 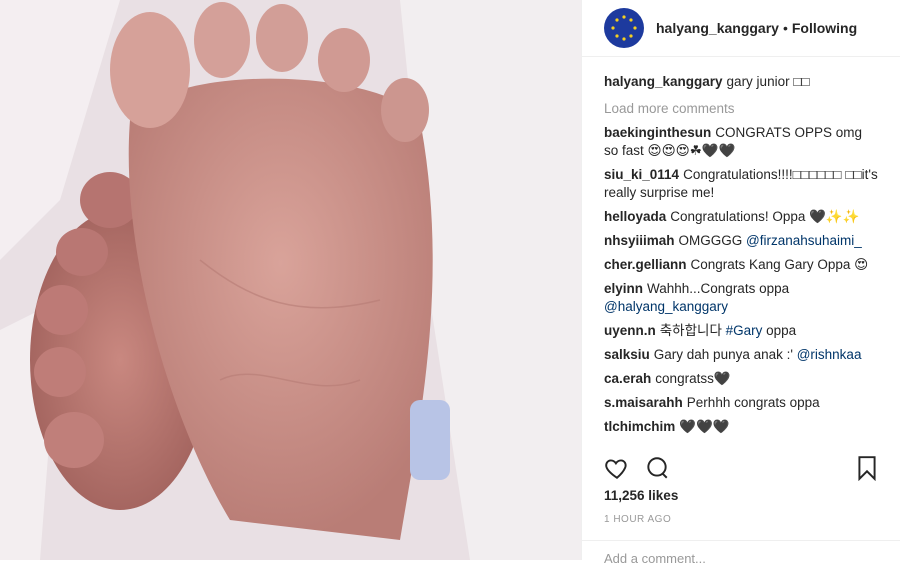 I want to click on comment: nhsyiiimah OMGGGG @firzanahsuhaimi_, so click(x=742, y=241).